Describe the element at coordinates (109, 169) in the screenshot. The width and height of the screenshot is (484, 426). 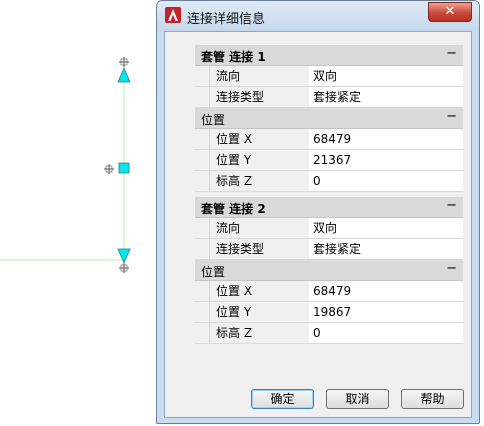
I see `middle-plus-grip` at that location.